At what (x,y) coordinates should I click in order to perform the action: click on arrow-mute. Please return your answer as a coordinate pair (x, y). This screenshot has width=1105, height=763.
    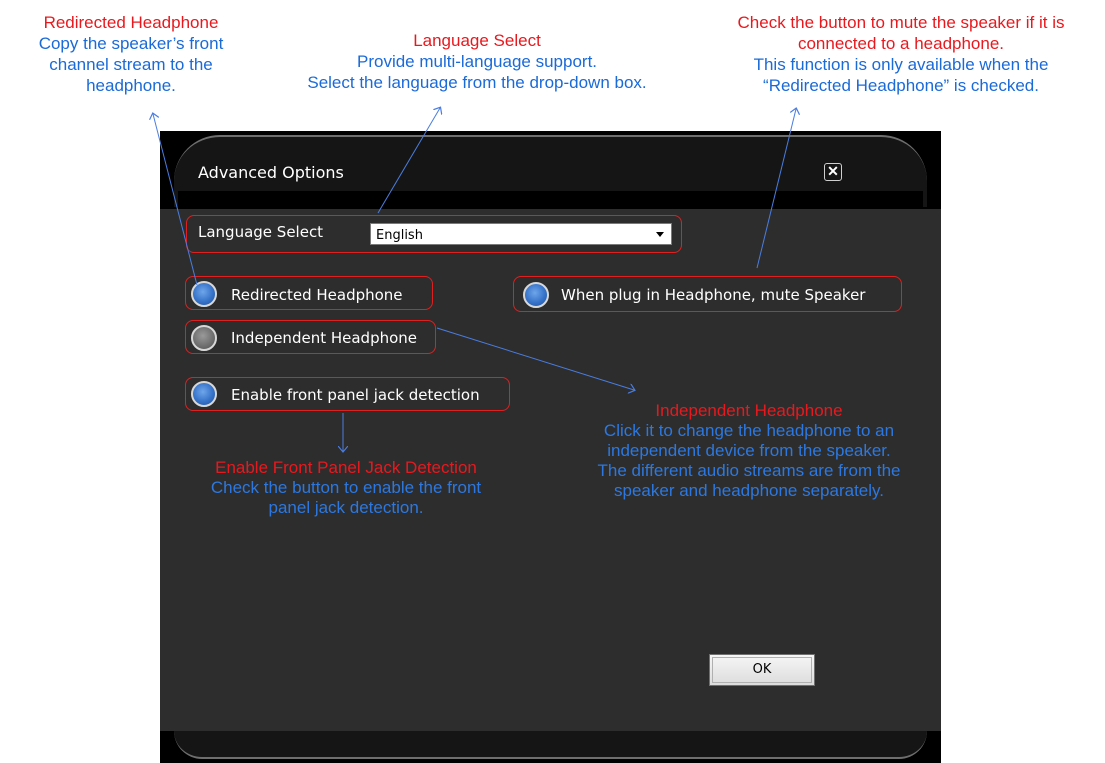
    Looking at the image, I should click on (776, 189).